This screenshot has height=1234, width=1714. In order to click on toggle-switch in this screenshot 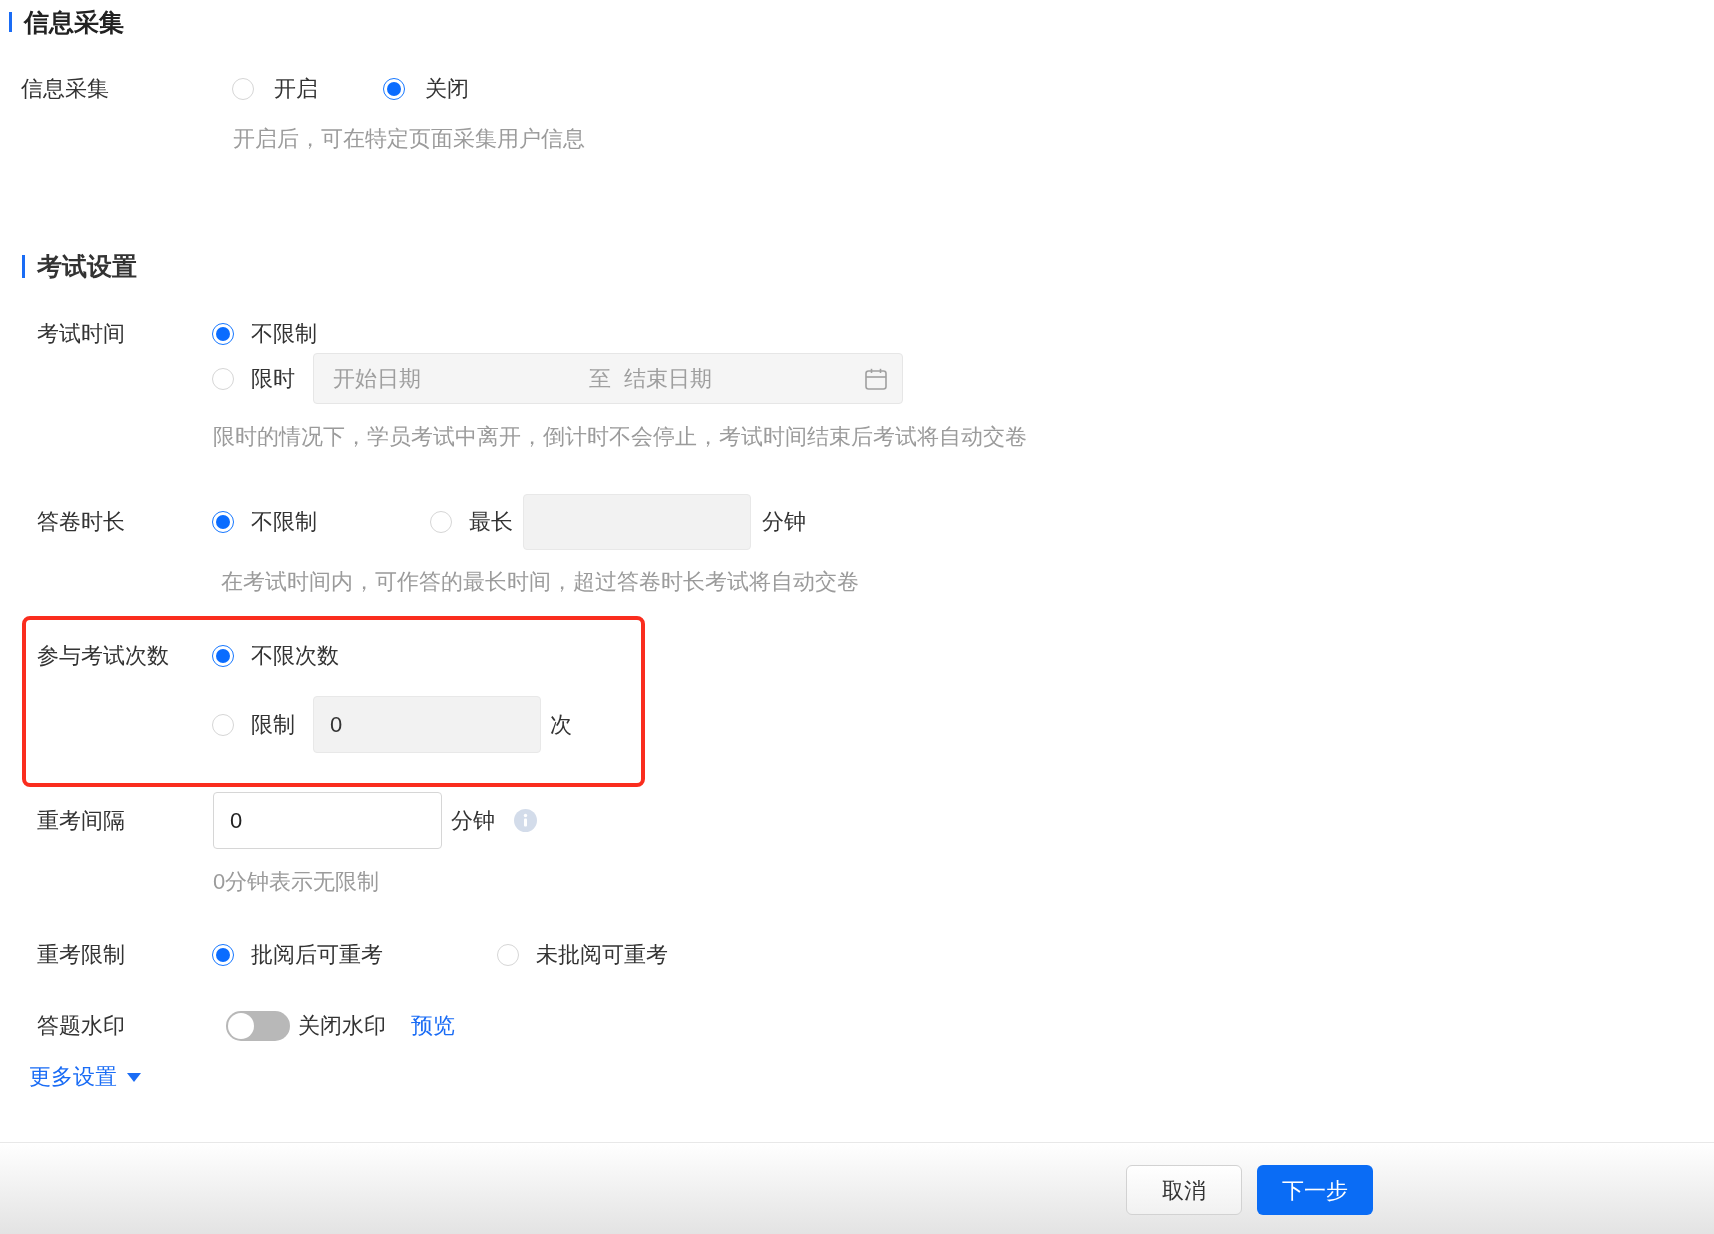, I will do `click(258, 1026)`.